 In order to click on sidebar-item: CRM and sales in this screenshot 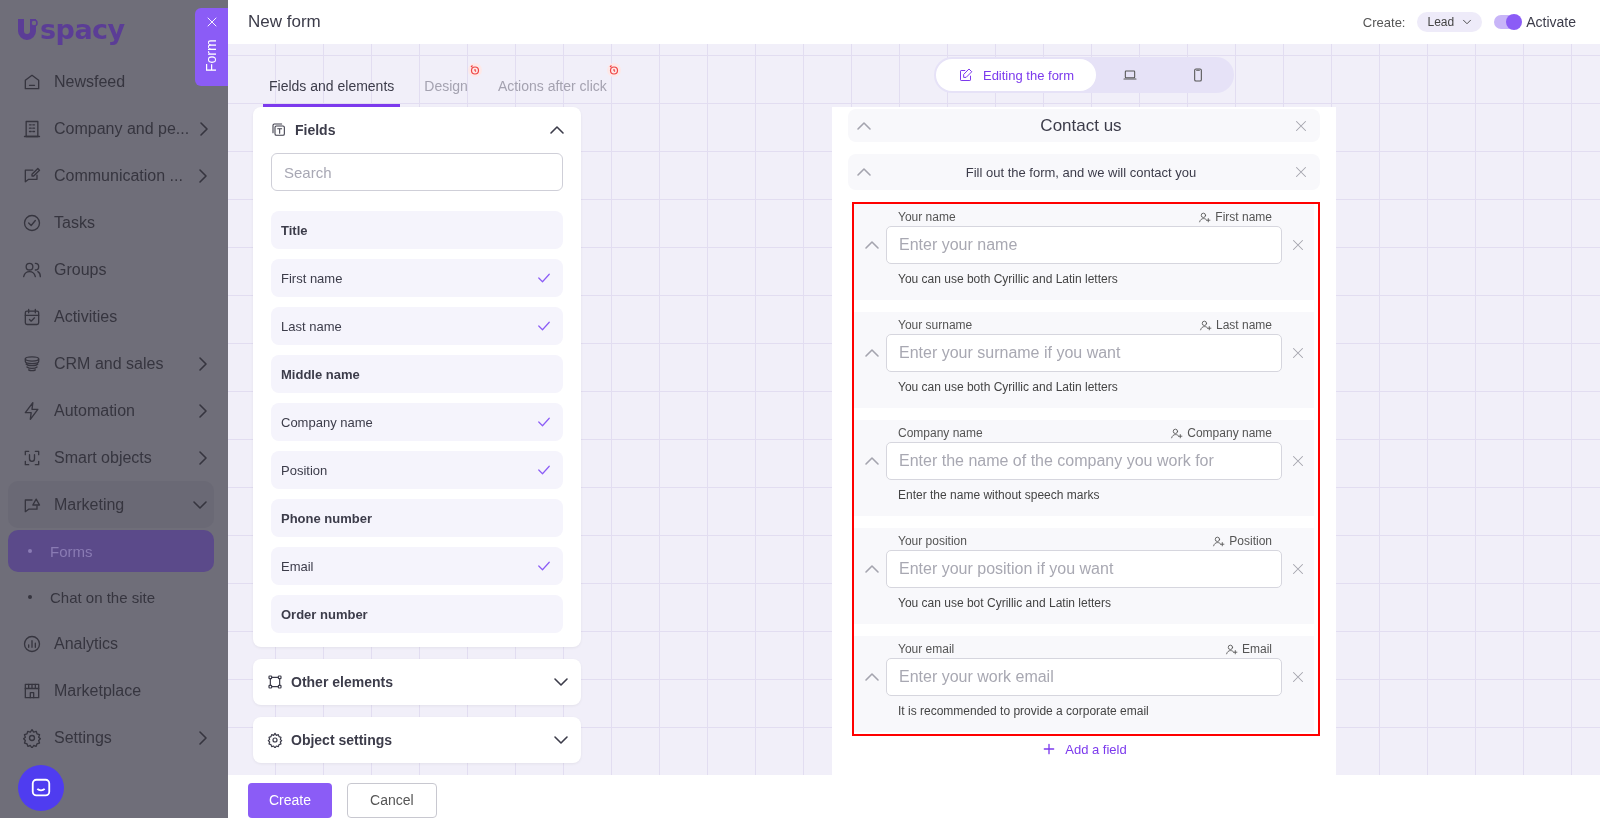, I will do `click(111, 363)`.